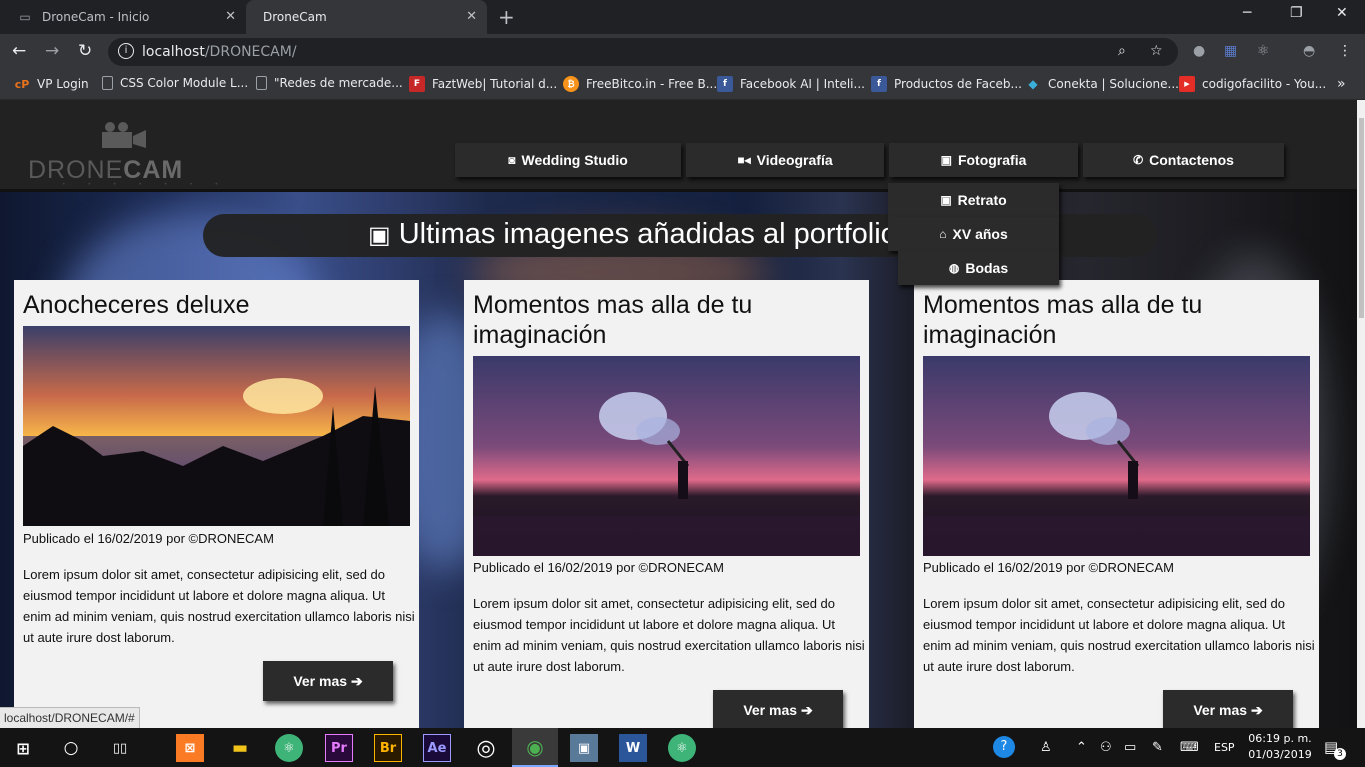 The width and height of the screenshot is (1365, 767). I want to click on xampp-icon: ⊠, so click(190, 748).